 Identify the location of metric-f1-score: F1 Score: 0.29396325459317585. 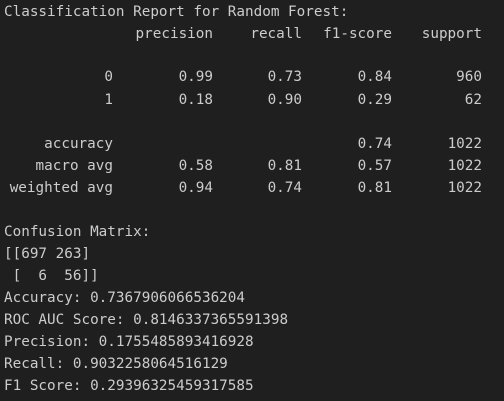
(129, 386).